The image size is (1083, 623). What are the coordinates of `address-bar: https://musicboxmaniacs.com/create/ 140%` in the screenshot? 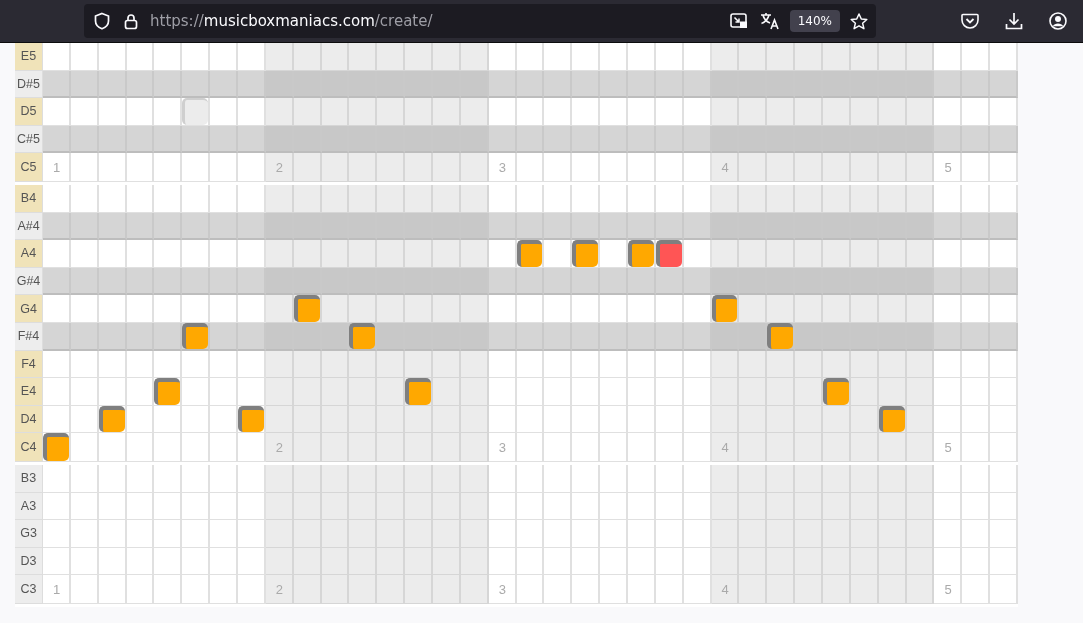 It's located at (480, 21).